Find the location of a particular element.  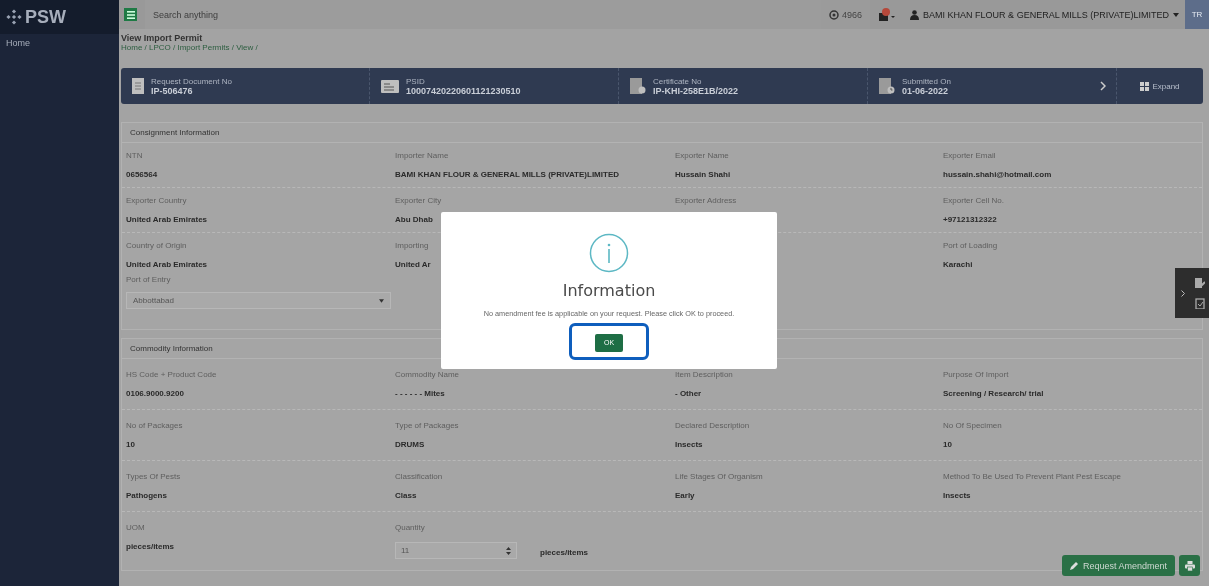

user-menu: BAMI KHAN FLOUR & GENERAL MILLS (PRIVATE)LIMITED is located at coordinates (1044, 14).